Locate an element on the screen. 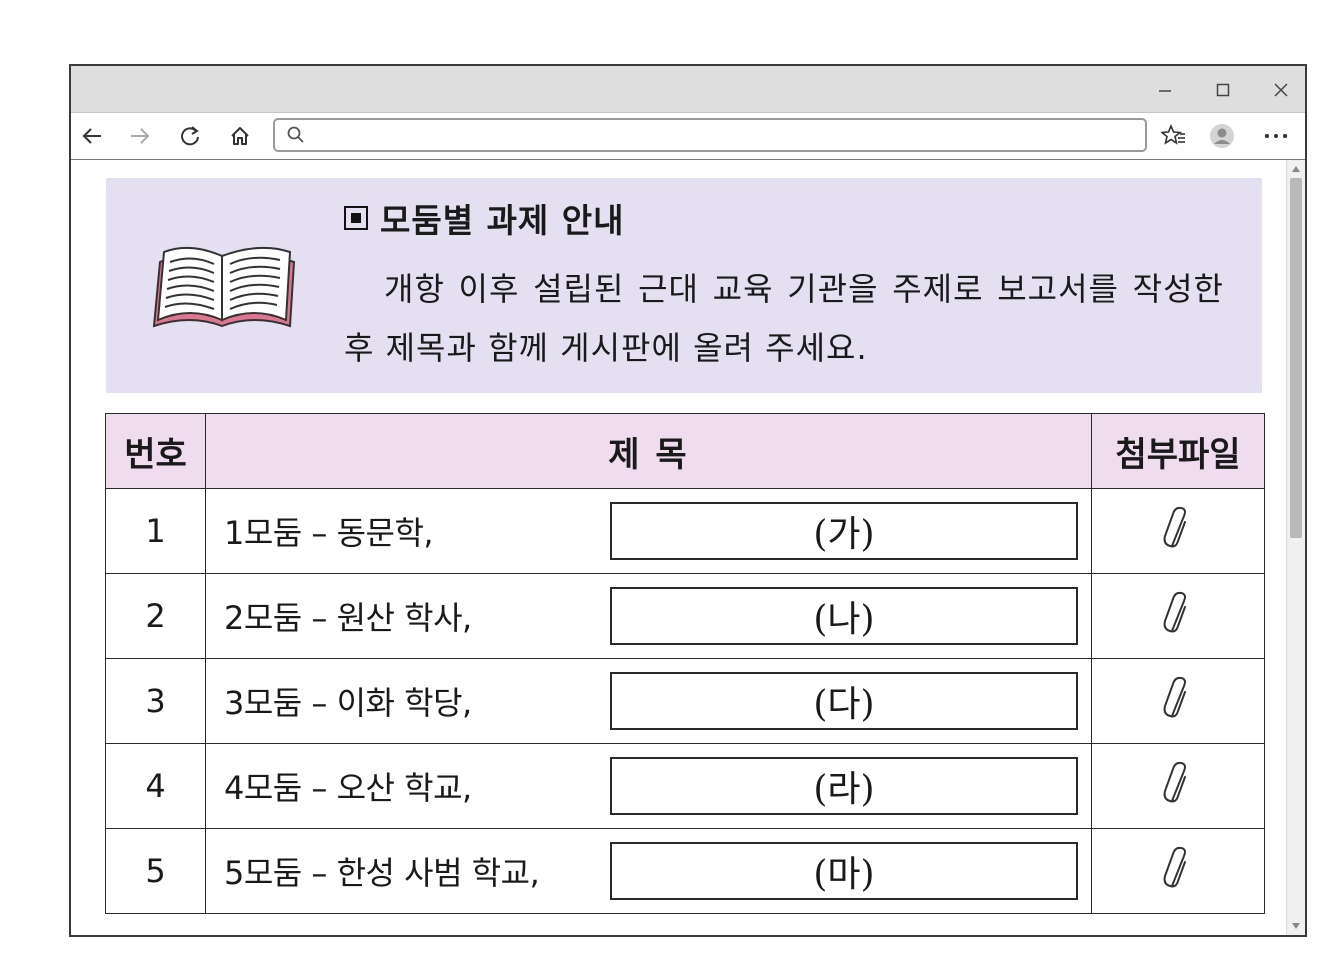  row-number: 2 is located at coordinates (155, 616).